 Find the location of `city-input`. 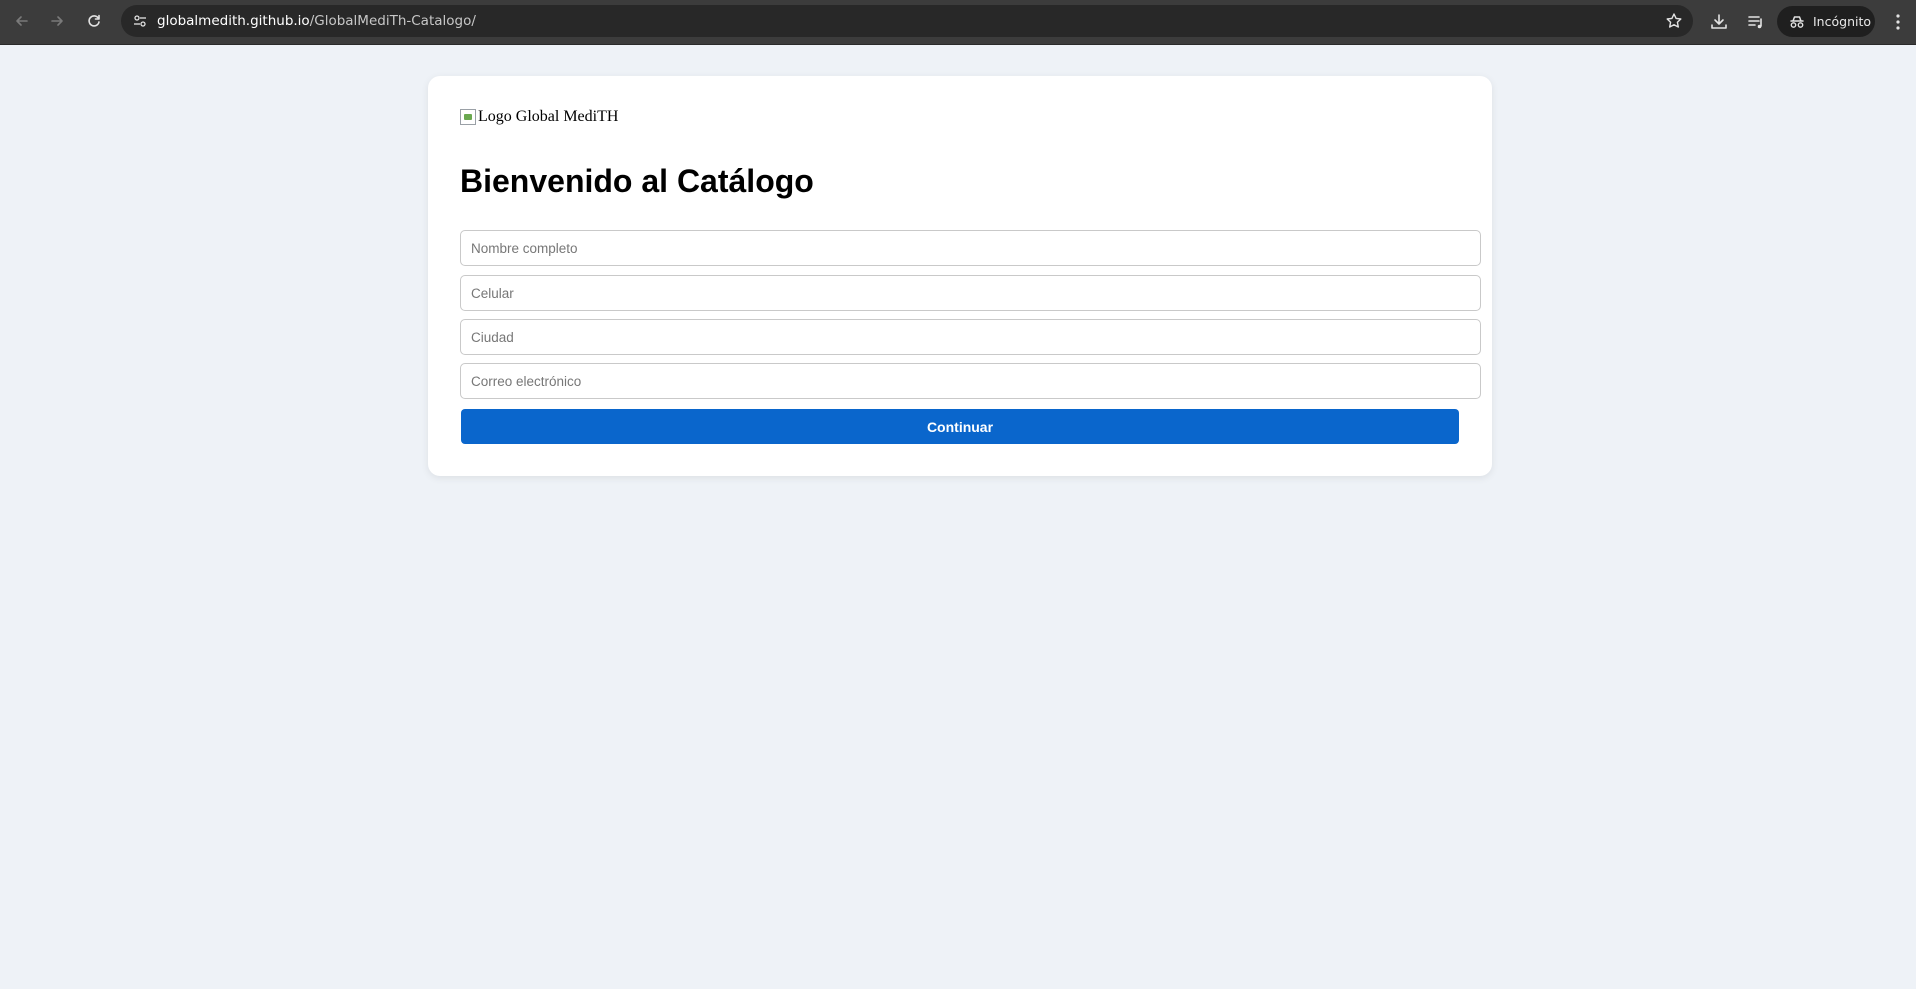

city-input is located at coordinates (970, 337).